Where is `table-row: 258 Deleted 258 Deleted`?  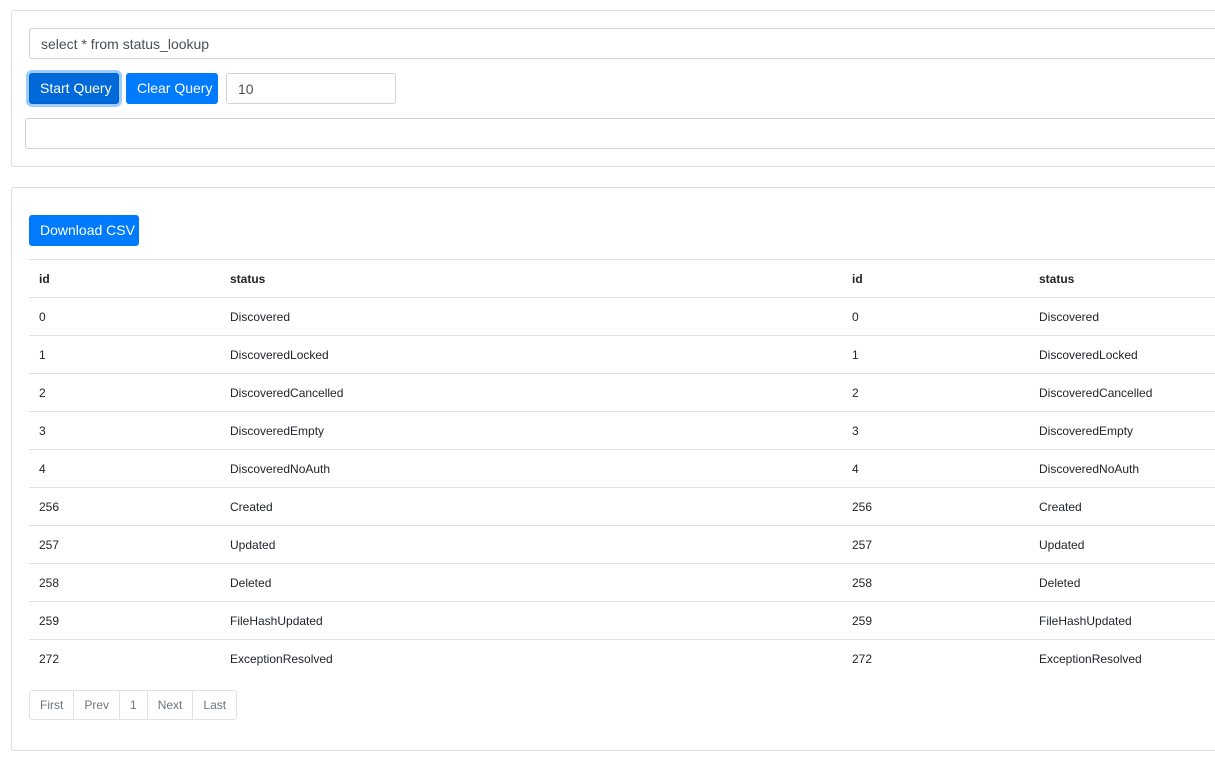
table-row: 258 Deleted 258 Deleted is located at coordinates (622, 582).